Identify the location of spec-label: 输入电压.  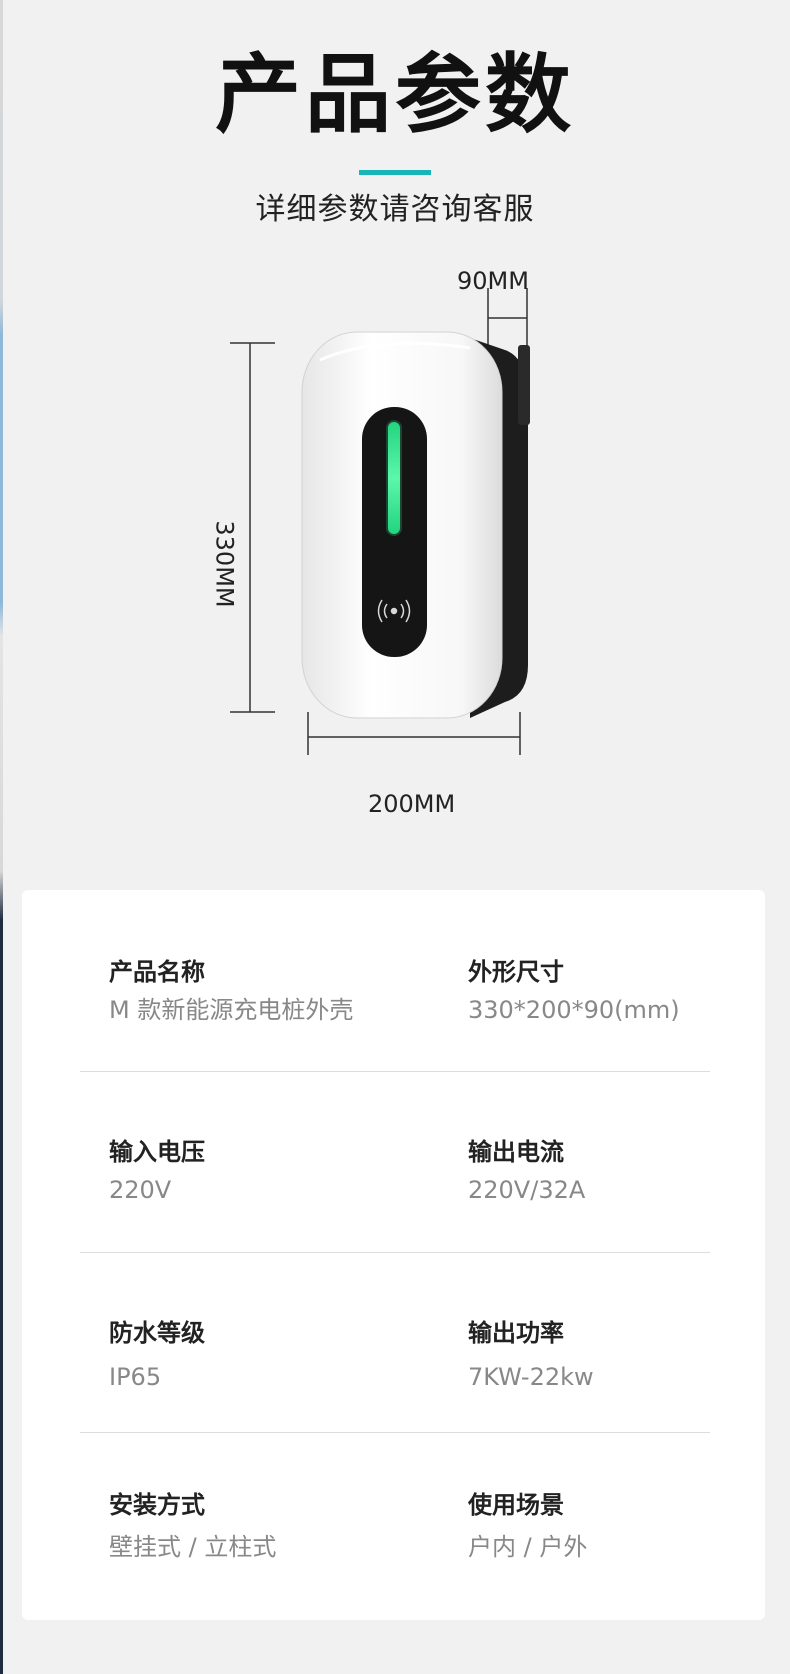
(157, 1152).